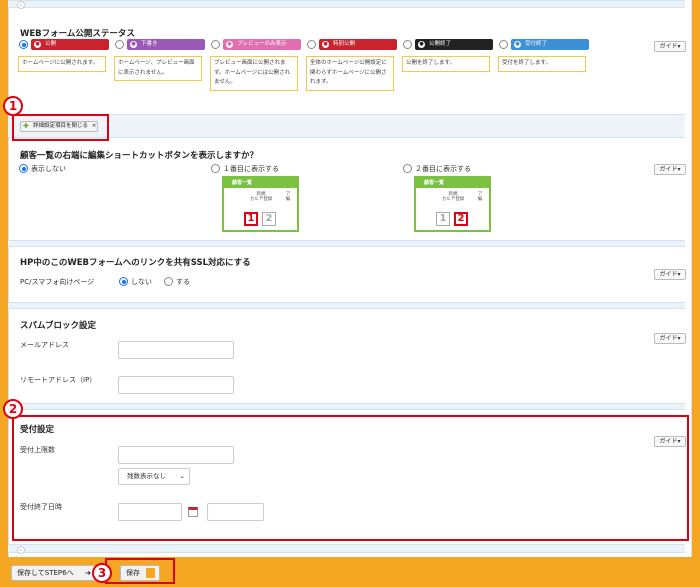  Describe the element at coordinates (141, 282) in the screenshot. I see `ssl-option-label: しない` at that location.